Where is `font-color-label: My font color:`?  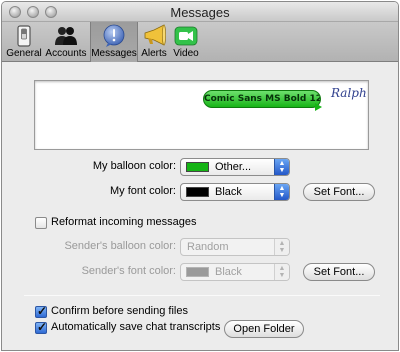 font-color-label: My font color: is located at coordinates (142, 191).